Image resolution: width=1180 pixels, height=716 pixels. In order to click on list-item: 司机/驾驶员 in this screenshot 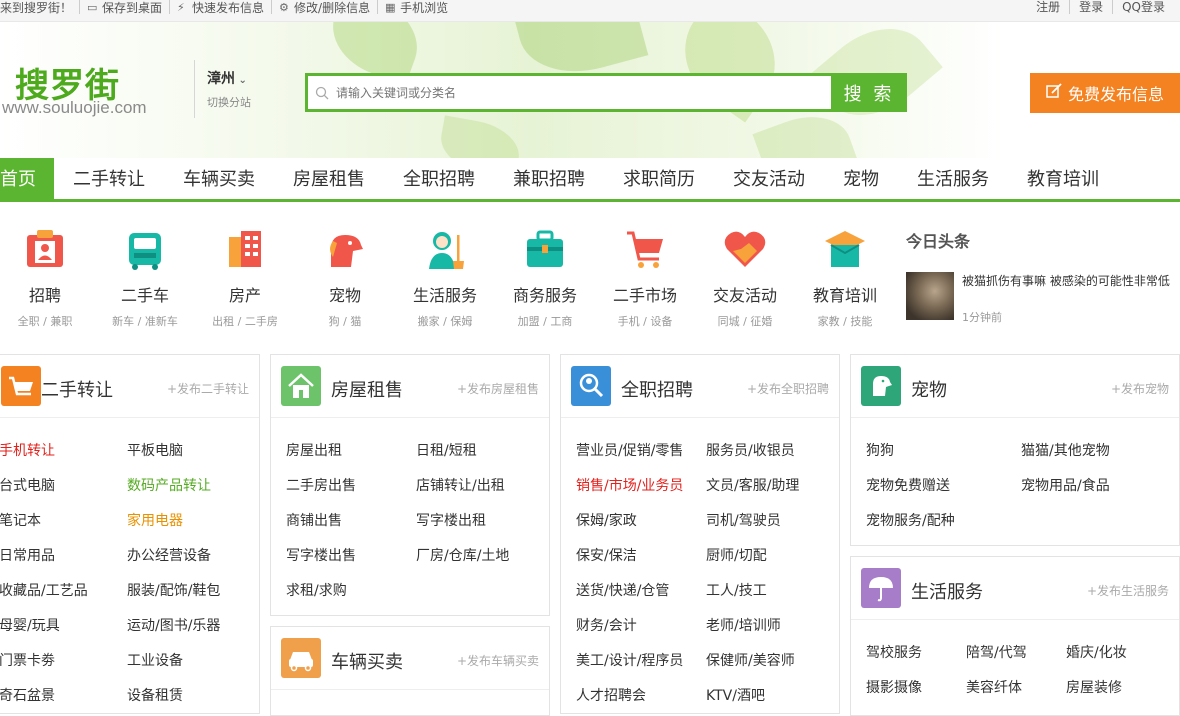, I will do `click(743, 520)`.